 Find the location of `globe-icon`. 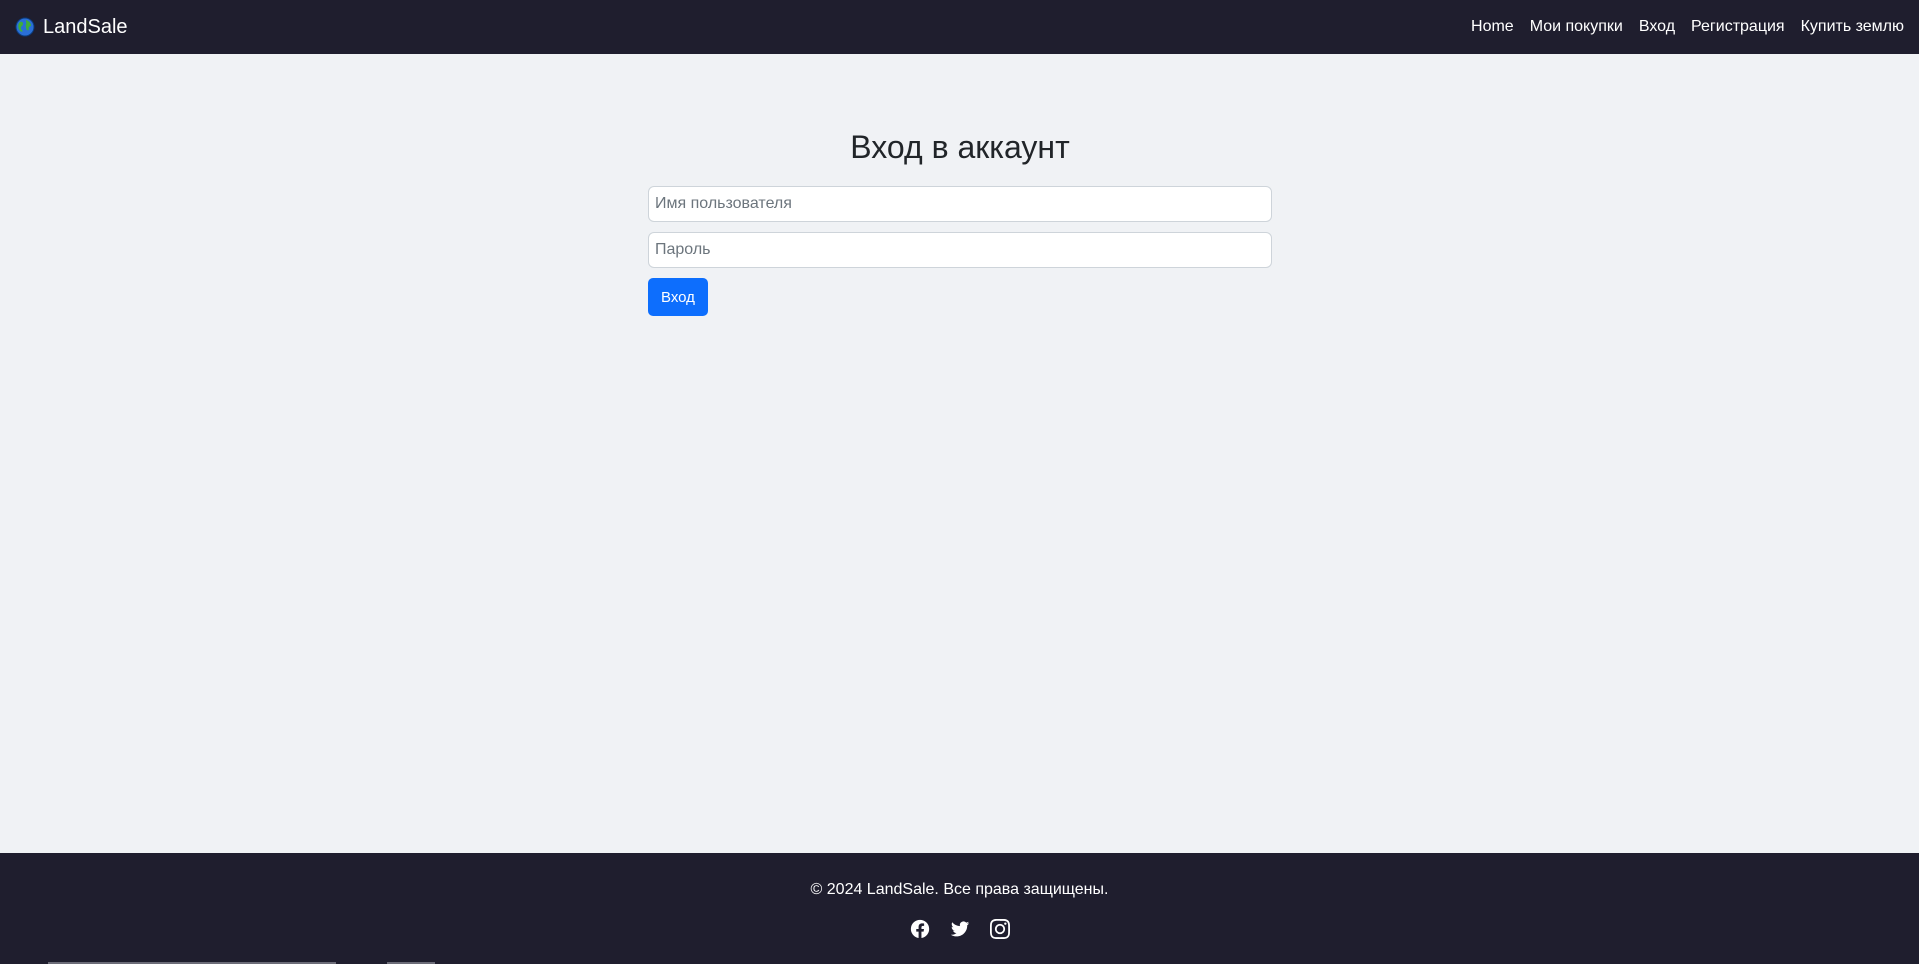

globe-icon is located at coordinates (25, 27).